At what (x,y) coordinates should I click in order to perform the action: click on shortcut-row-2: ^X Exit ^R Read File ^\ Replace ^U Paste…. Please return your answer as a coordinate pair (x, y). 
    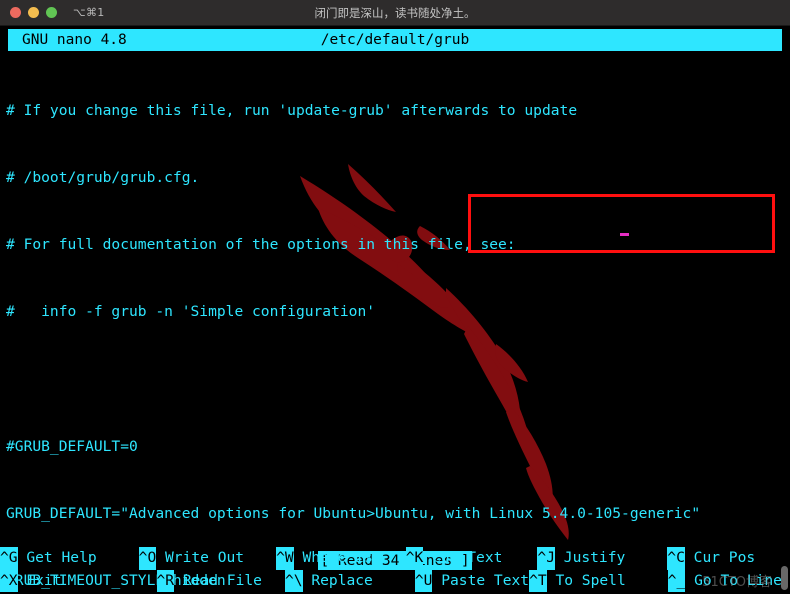
    Looking at the image, I should click on (395, 581).